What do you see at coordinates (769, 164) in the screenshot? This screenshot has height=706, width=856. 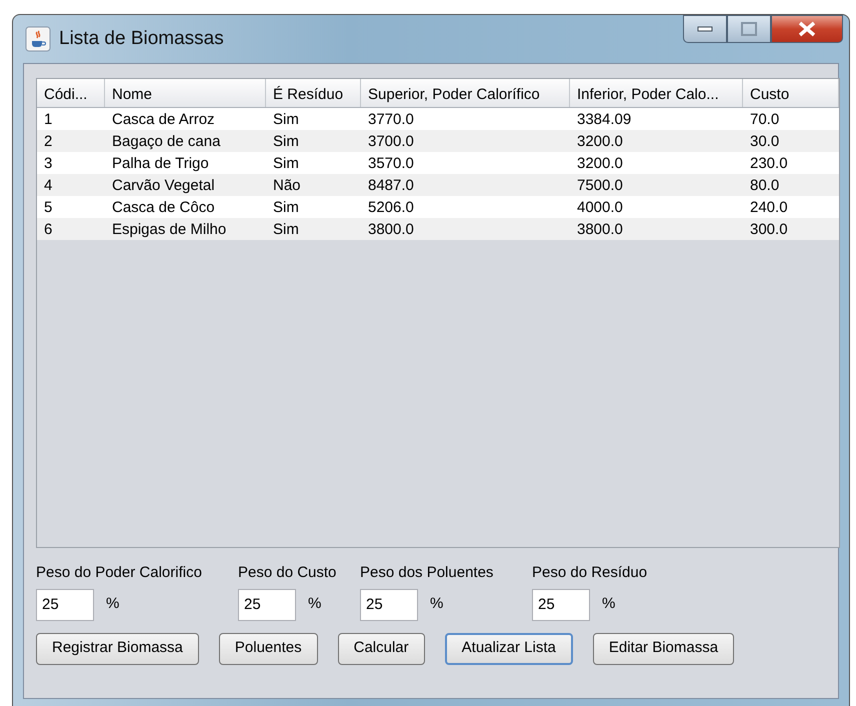 I see `table-cell-text: 230.0` at bounding box center [769, 164].